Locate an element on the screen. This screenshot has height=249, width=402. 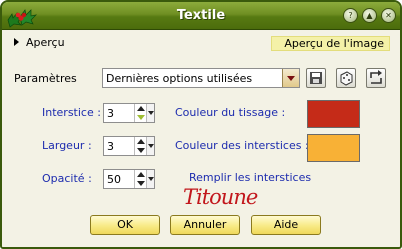
tissage-color-label: Couleur du tissage : is located at coordinates (230, 112).